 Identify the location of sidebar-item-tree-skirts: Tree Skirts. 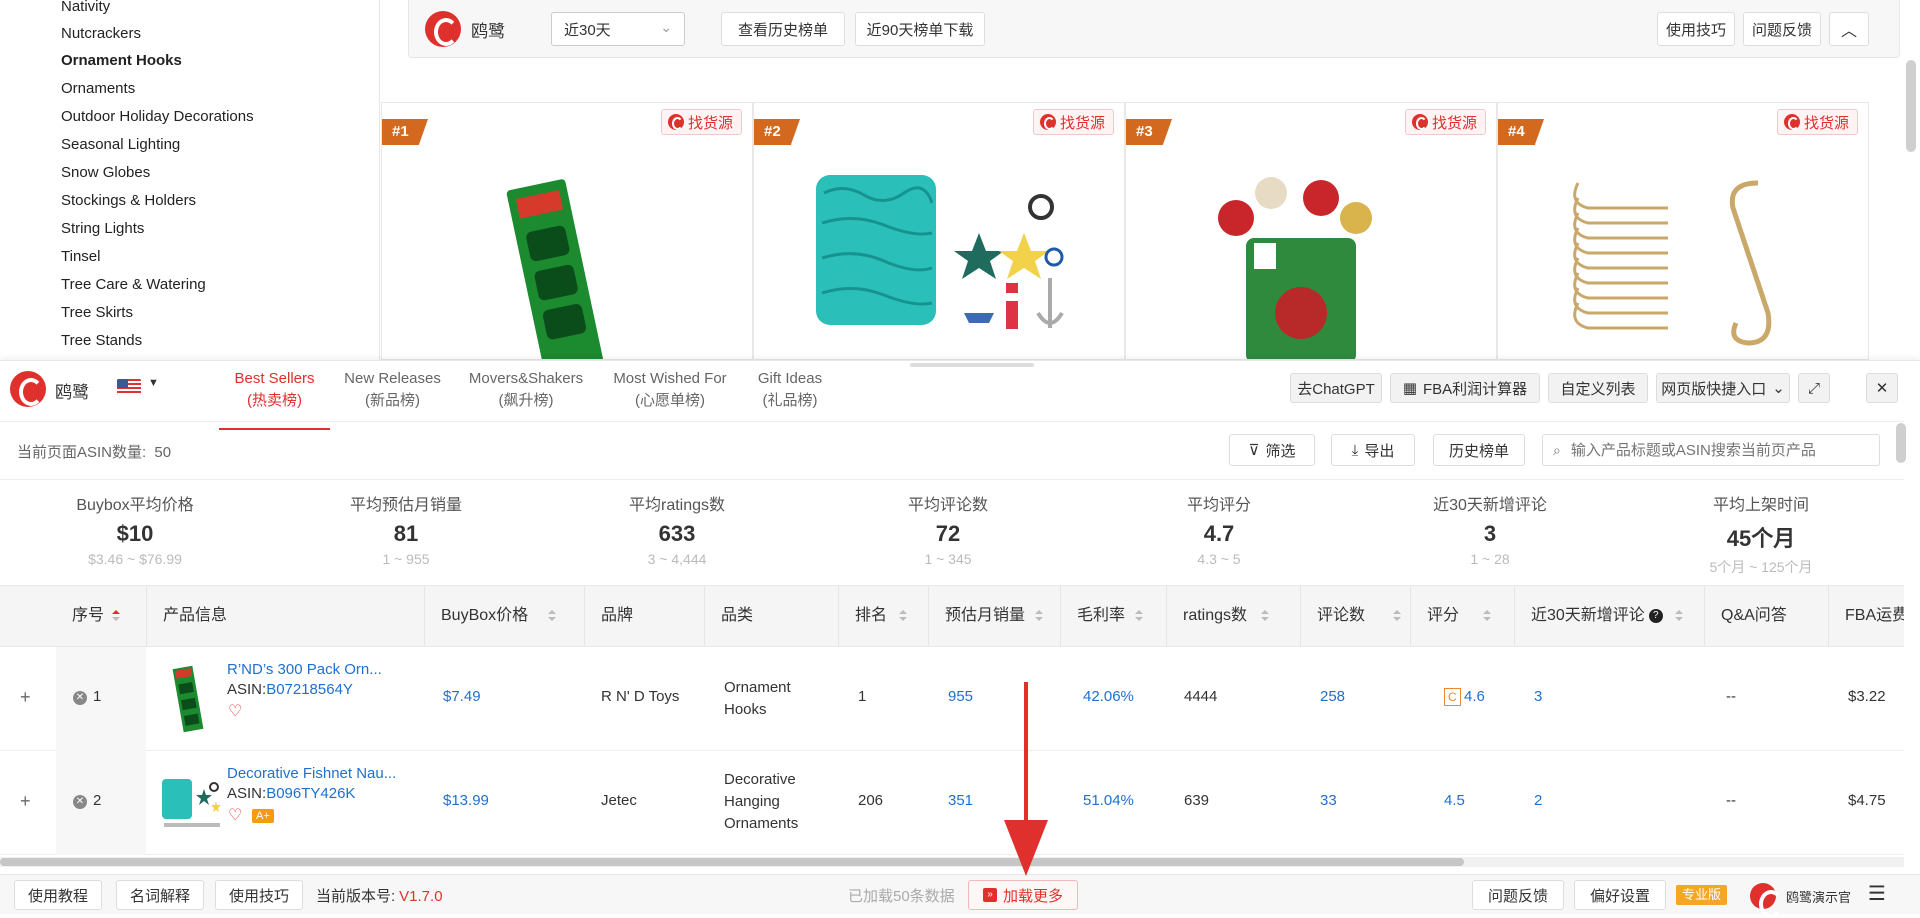
(97, 312).